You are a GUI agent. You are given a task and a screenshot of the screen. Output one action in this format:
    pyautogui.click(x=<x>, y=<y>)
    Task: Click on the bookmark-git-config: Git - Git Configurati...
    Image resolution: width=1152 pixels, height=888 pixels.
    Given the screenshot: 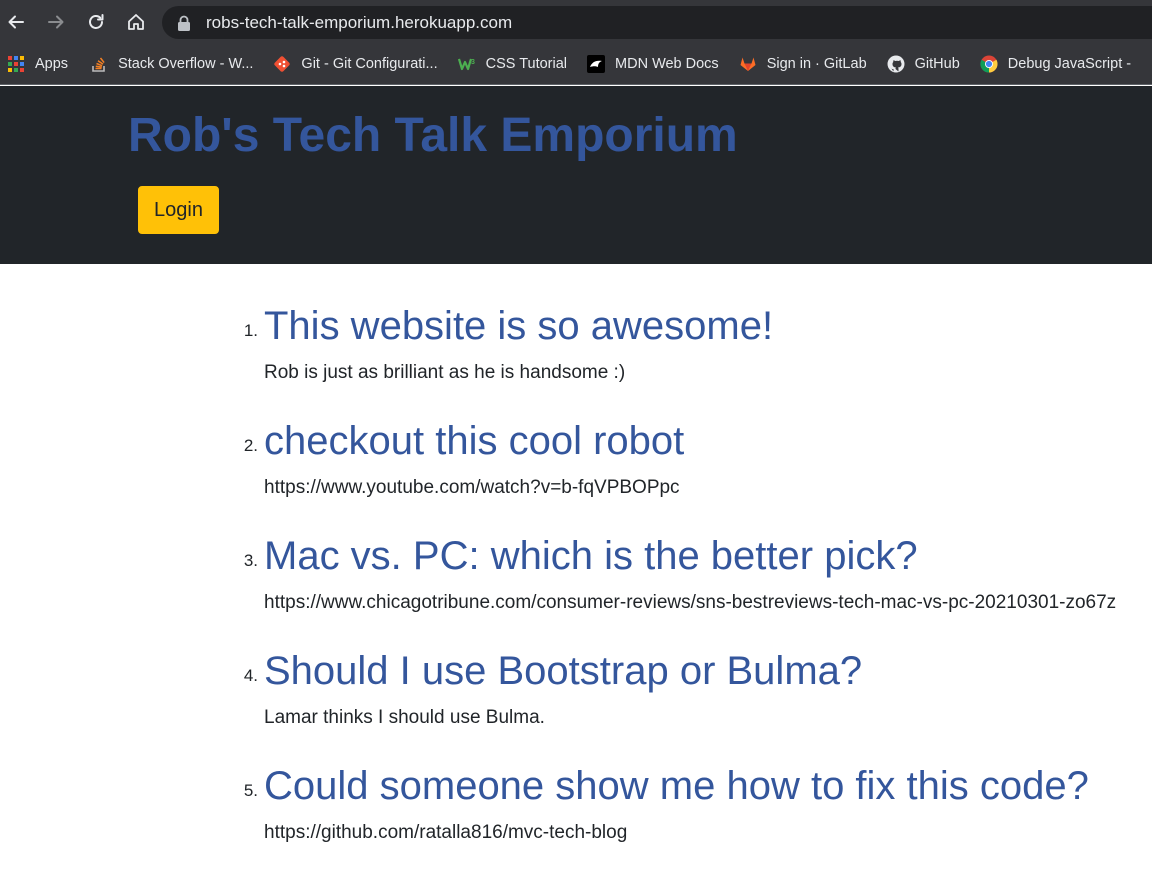 What is the action you would take?
    pyautogui.click(x=355, y=64)
    